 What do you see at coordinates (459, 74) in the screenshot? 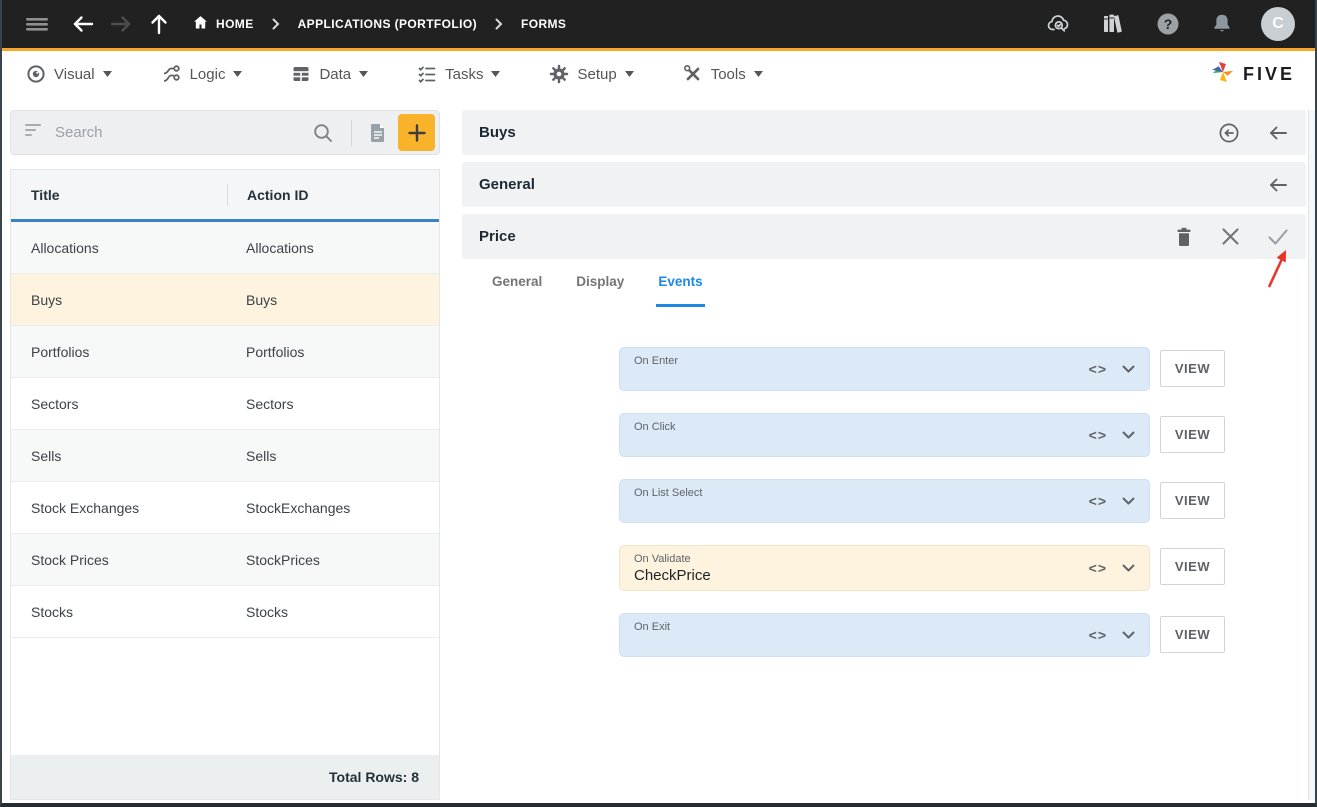
I see `menu-tasks: Tasks` at bounding box center [459, 74].